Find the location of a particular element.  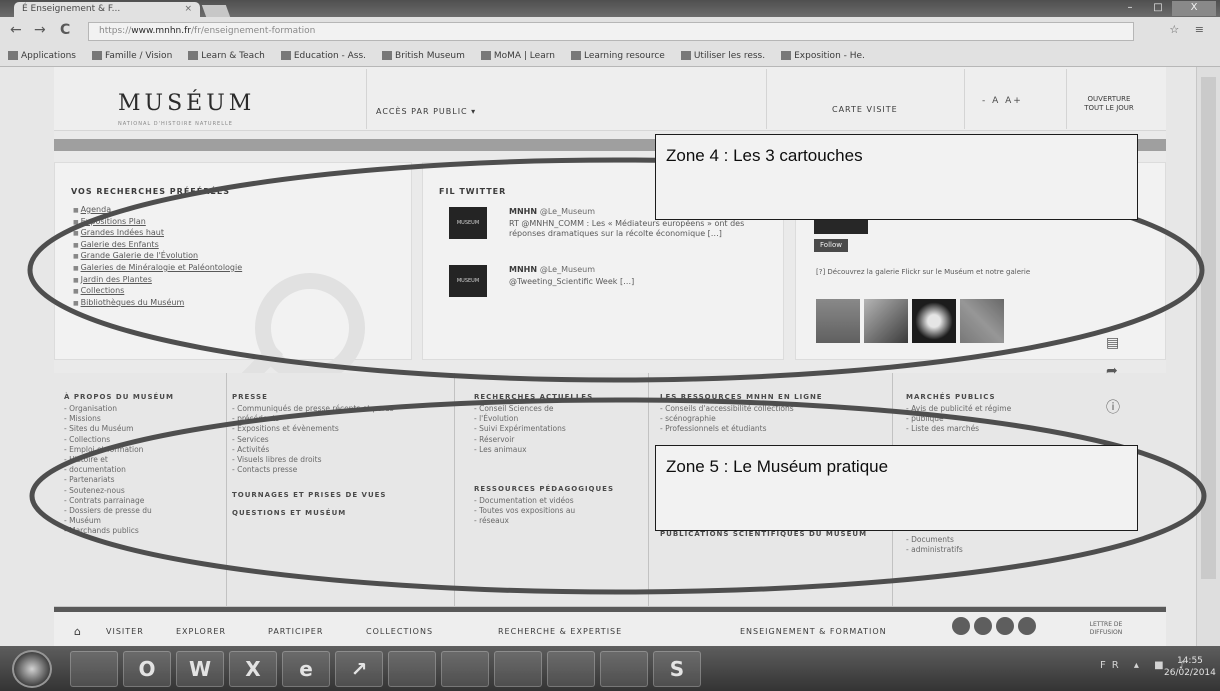

nav-explorer: EXPLORER is located at coordinates (201, 631).